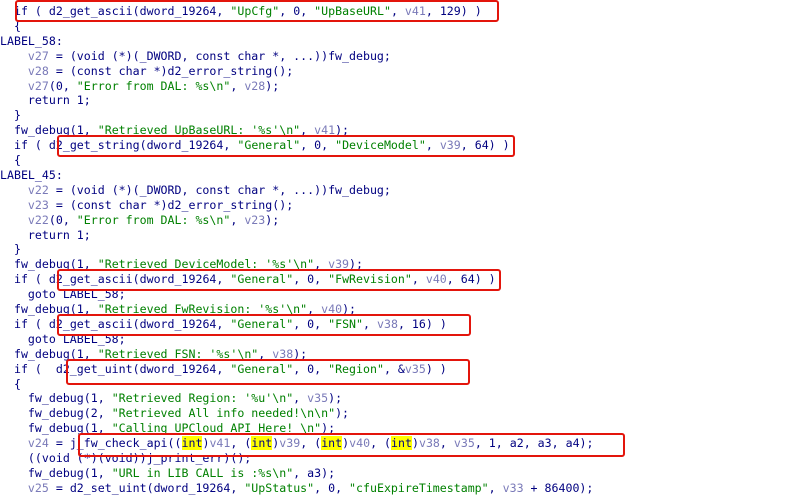 Image resolution: width=793 pixels, height=498 pixels. I want to click on code-line: LABEL_58:, so click(31, 41).